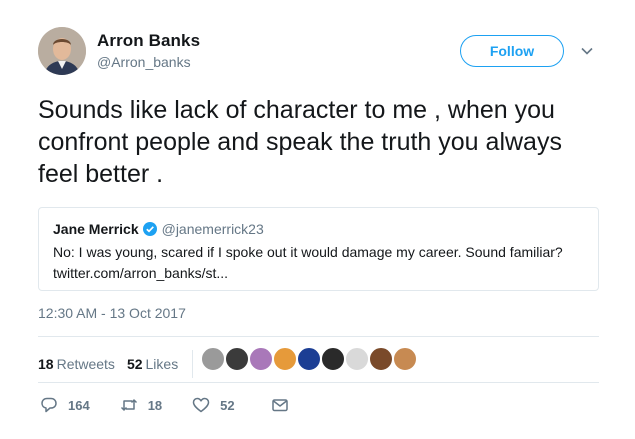  Describe the element at coordinates (141, 405) in the screenshot. I see `retweet-button: 18` at that location.